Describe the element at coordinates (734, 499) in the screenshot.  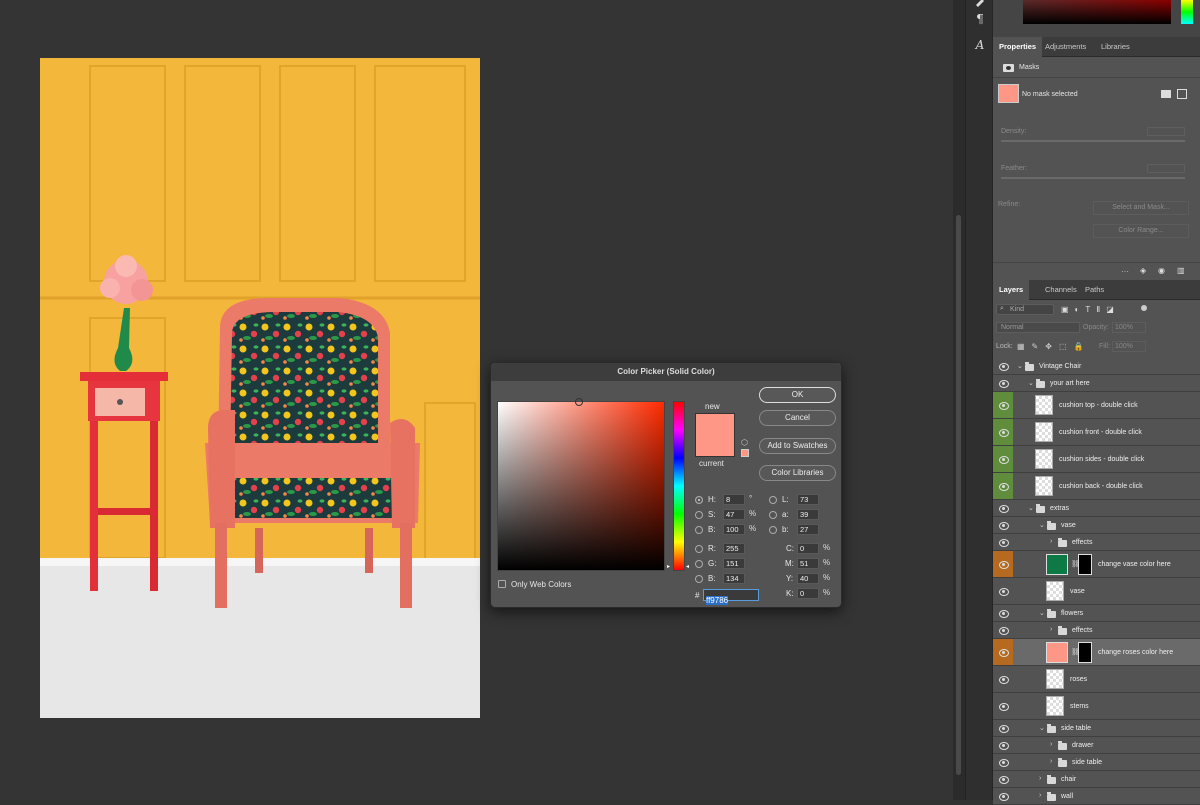
I see `h-field: 8` at that location.